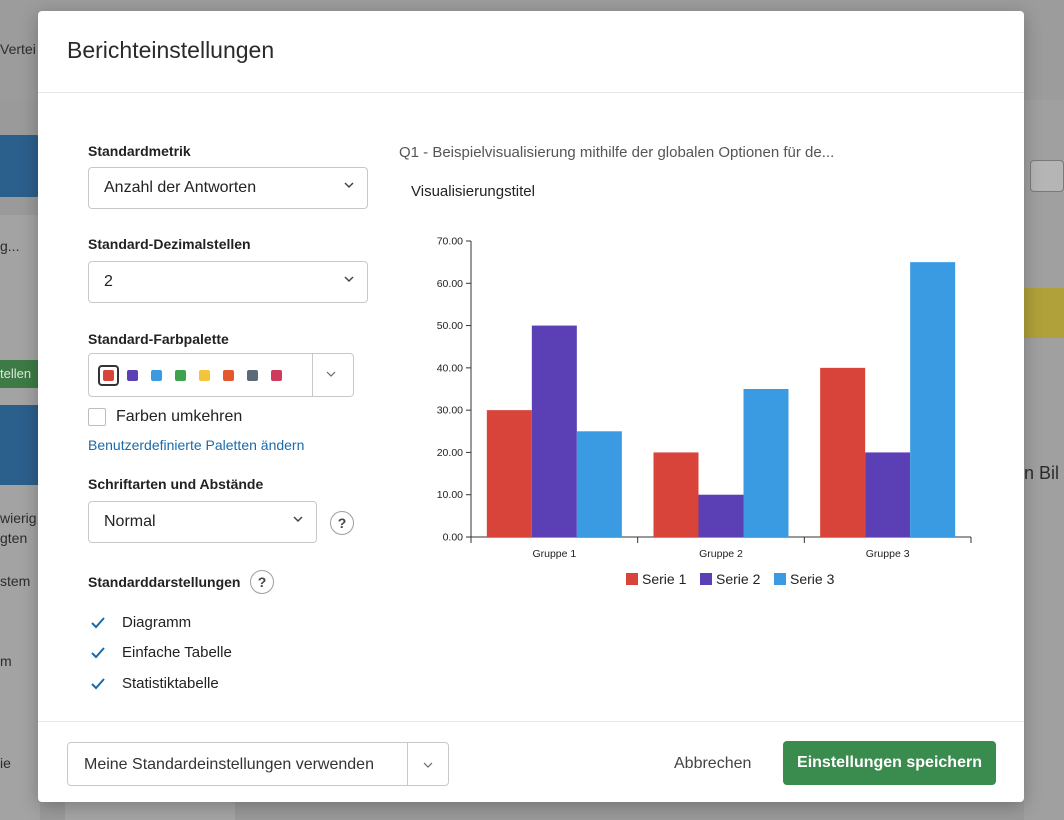 Image resolution: width=1064 pixels, height=820 pixels. What do you see at coordinates (453, 538) in the screenshot?
I see `y-tick-label: 0.00` at bounding box center [453, 538].